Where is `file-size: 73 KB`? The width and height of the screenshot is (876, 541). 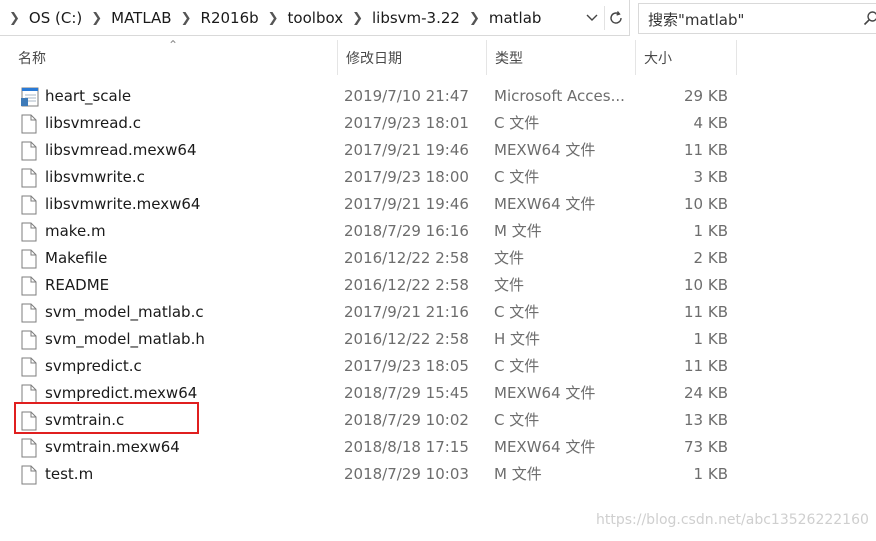 file-size: 73 KB is located at coordinates (706, 447).